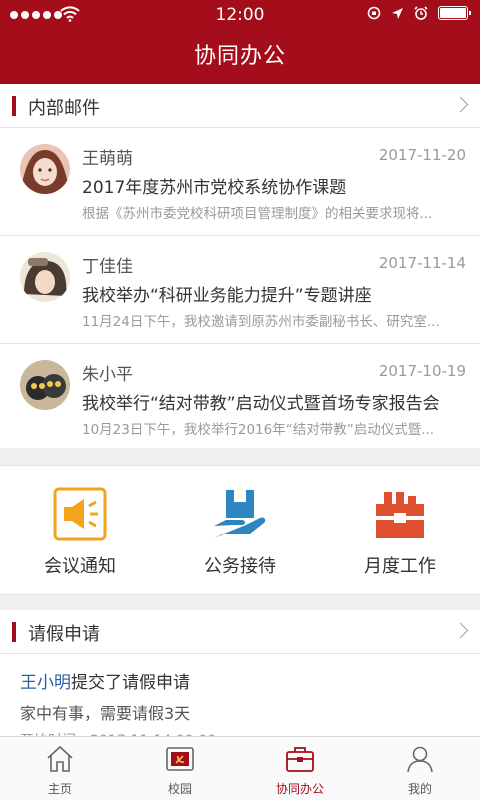 Image resolution: width=480 pixels, height=800 pixels. I want to click on meeting-notice-button: 会议通知, so click(80, 531).